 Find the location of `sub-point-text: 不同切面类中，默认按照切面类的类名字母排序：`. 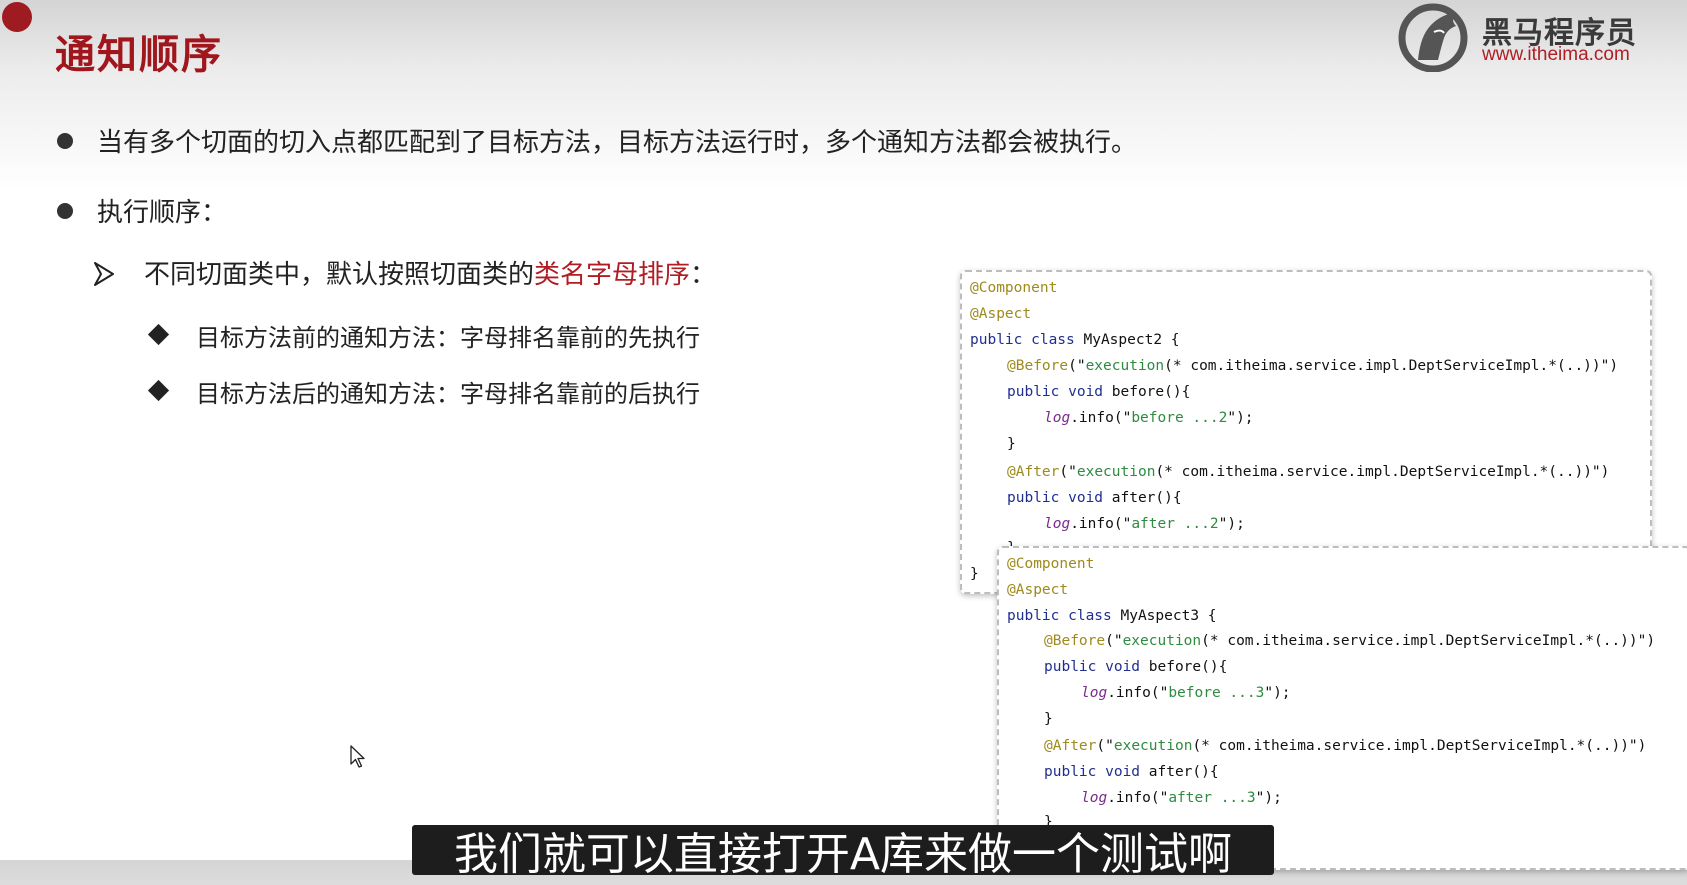

sub-point-text: 不同切面类中，默认按照切面类的类名字母排序： is located at coordinates (430, 272).